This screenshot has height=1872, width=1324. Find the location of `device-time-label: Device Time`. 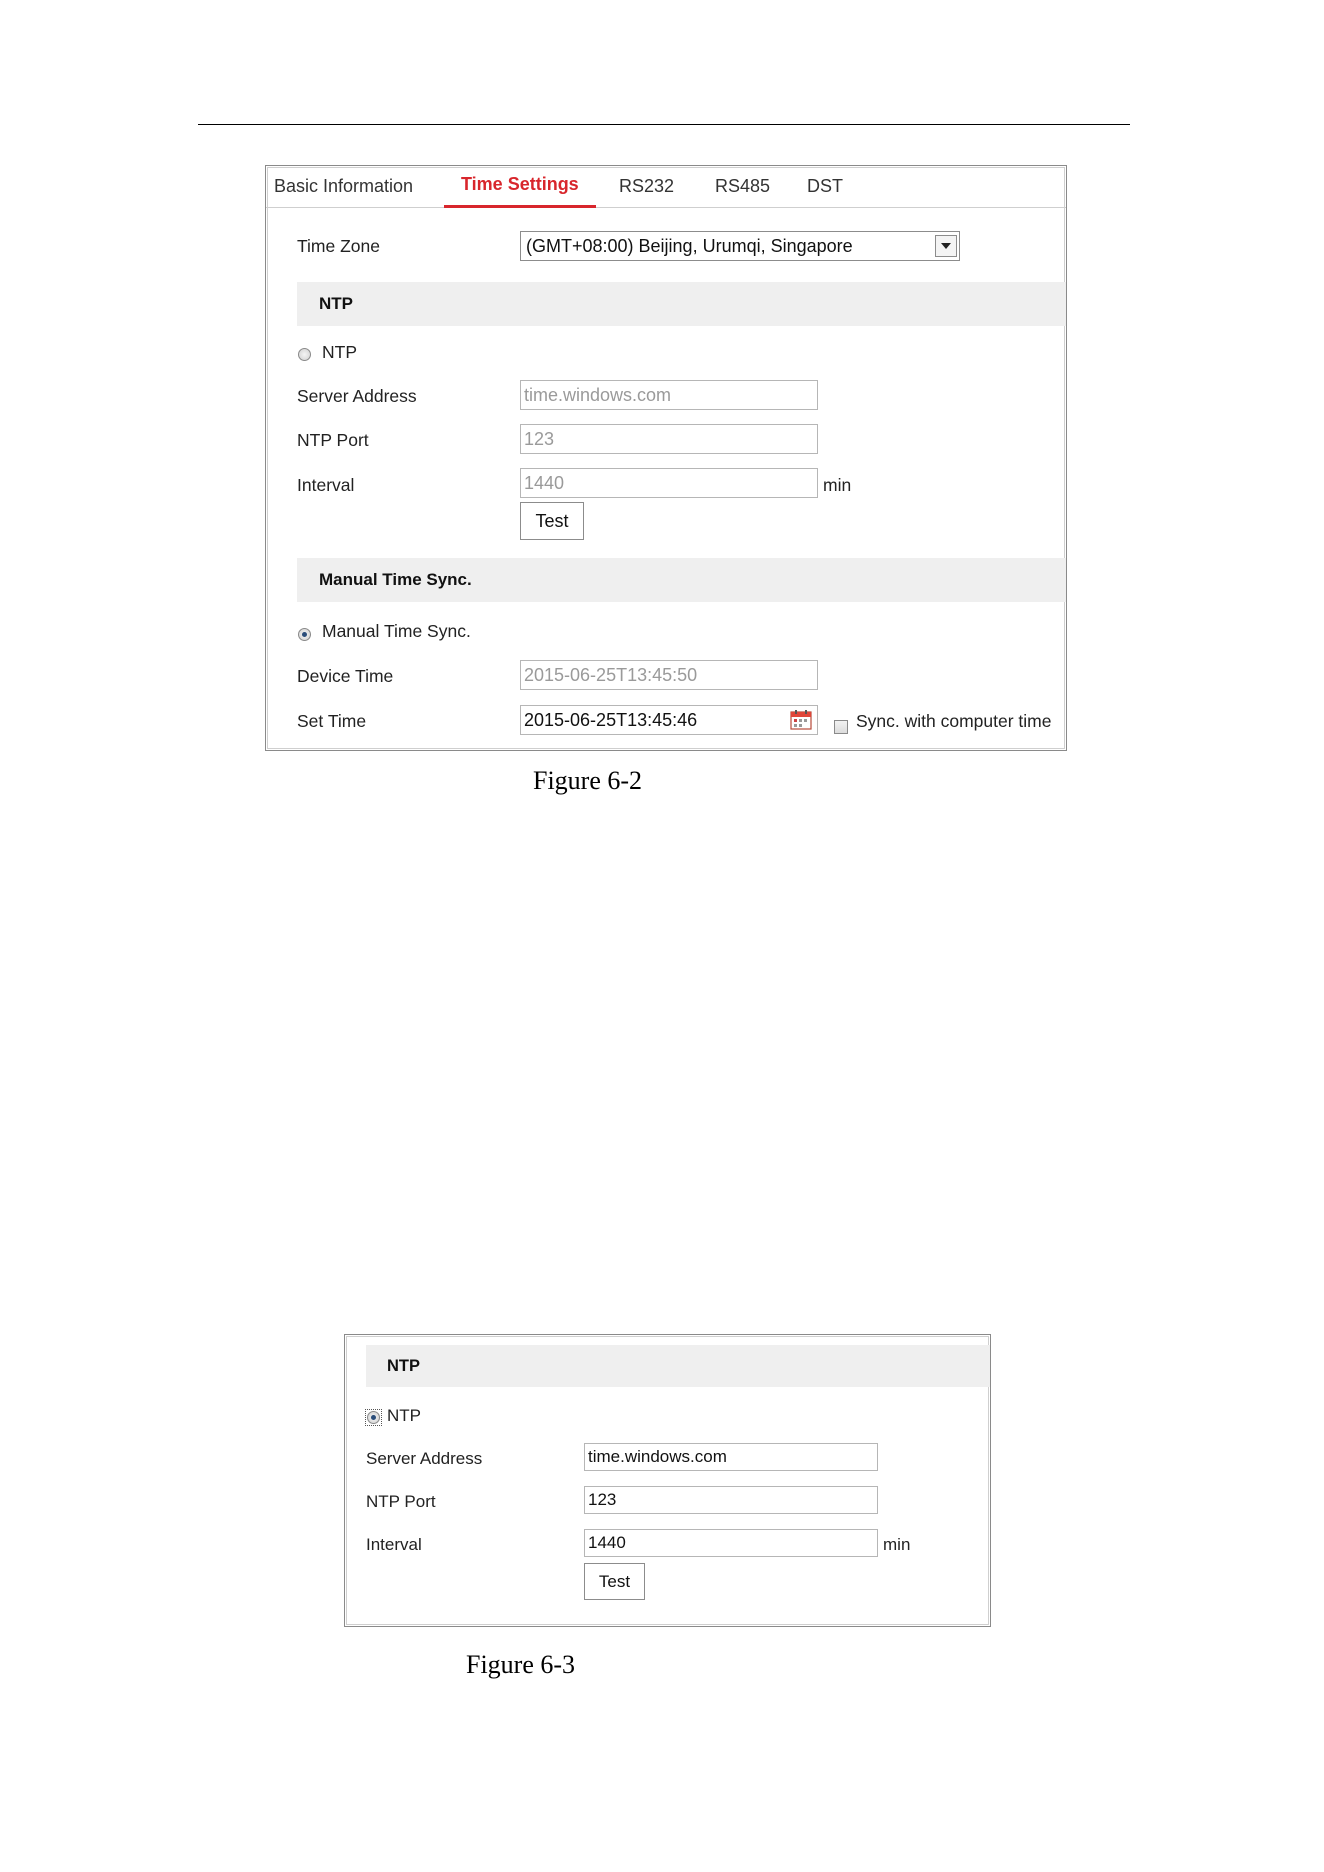

device-time-label: Device Time is located at coordinates (345, 676).